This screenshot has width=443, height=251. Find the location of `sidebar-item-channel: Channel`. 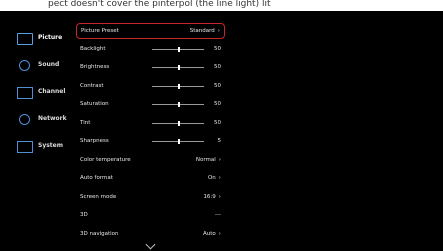

sidebar-item-channel: Channel is located at coordinates (39, 93).